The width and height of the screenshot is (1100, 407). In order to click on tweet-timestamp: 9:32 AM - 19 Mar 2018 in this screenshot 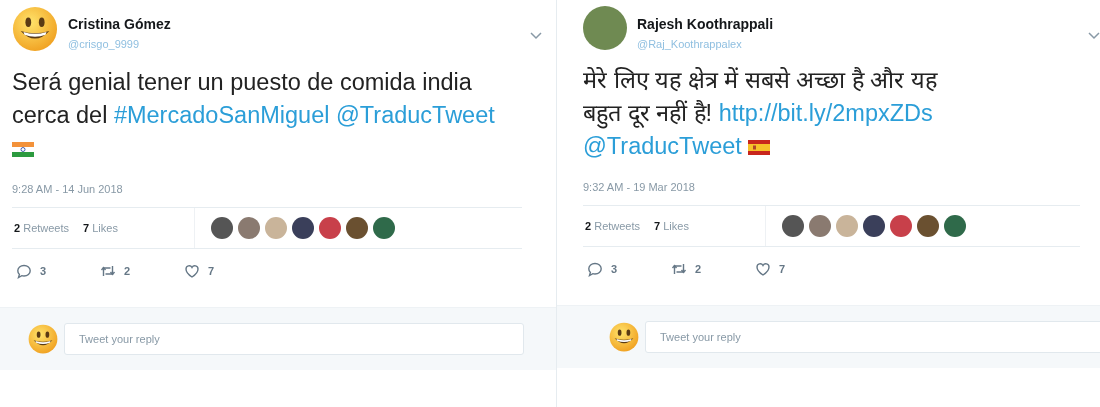, I will do `click(639, 187)`.